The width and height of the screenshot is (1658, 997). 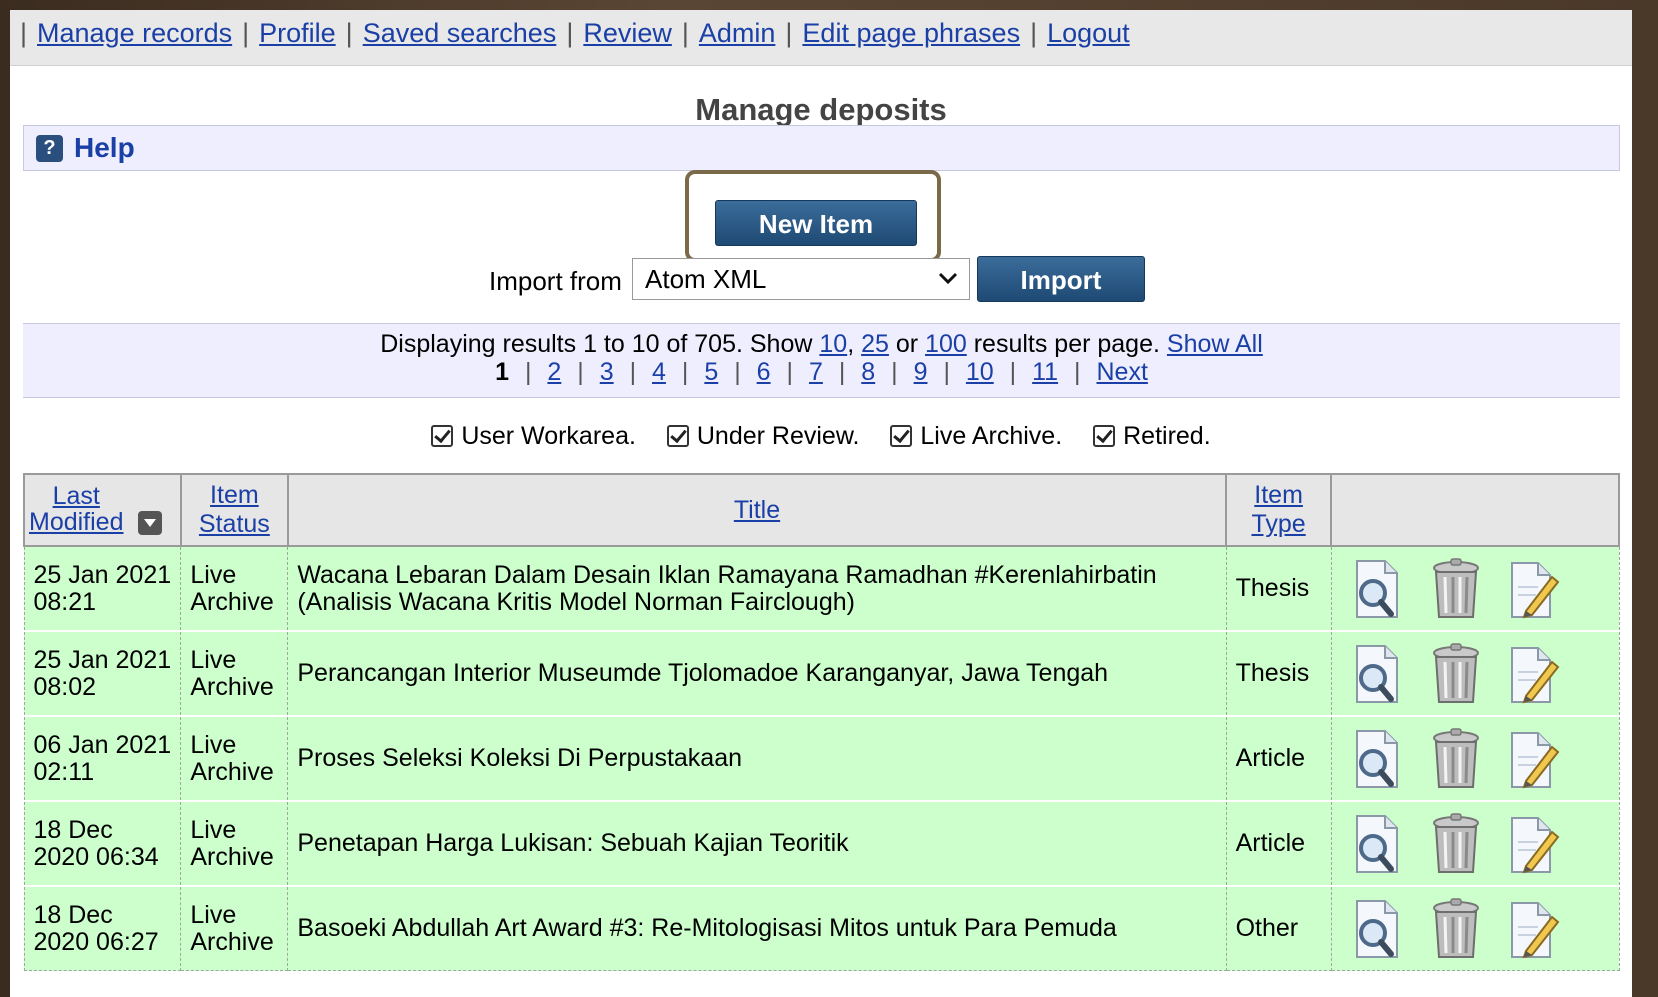 I want to click on import-format-select: Atom XML, so click(x=801, y=279).